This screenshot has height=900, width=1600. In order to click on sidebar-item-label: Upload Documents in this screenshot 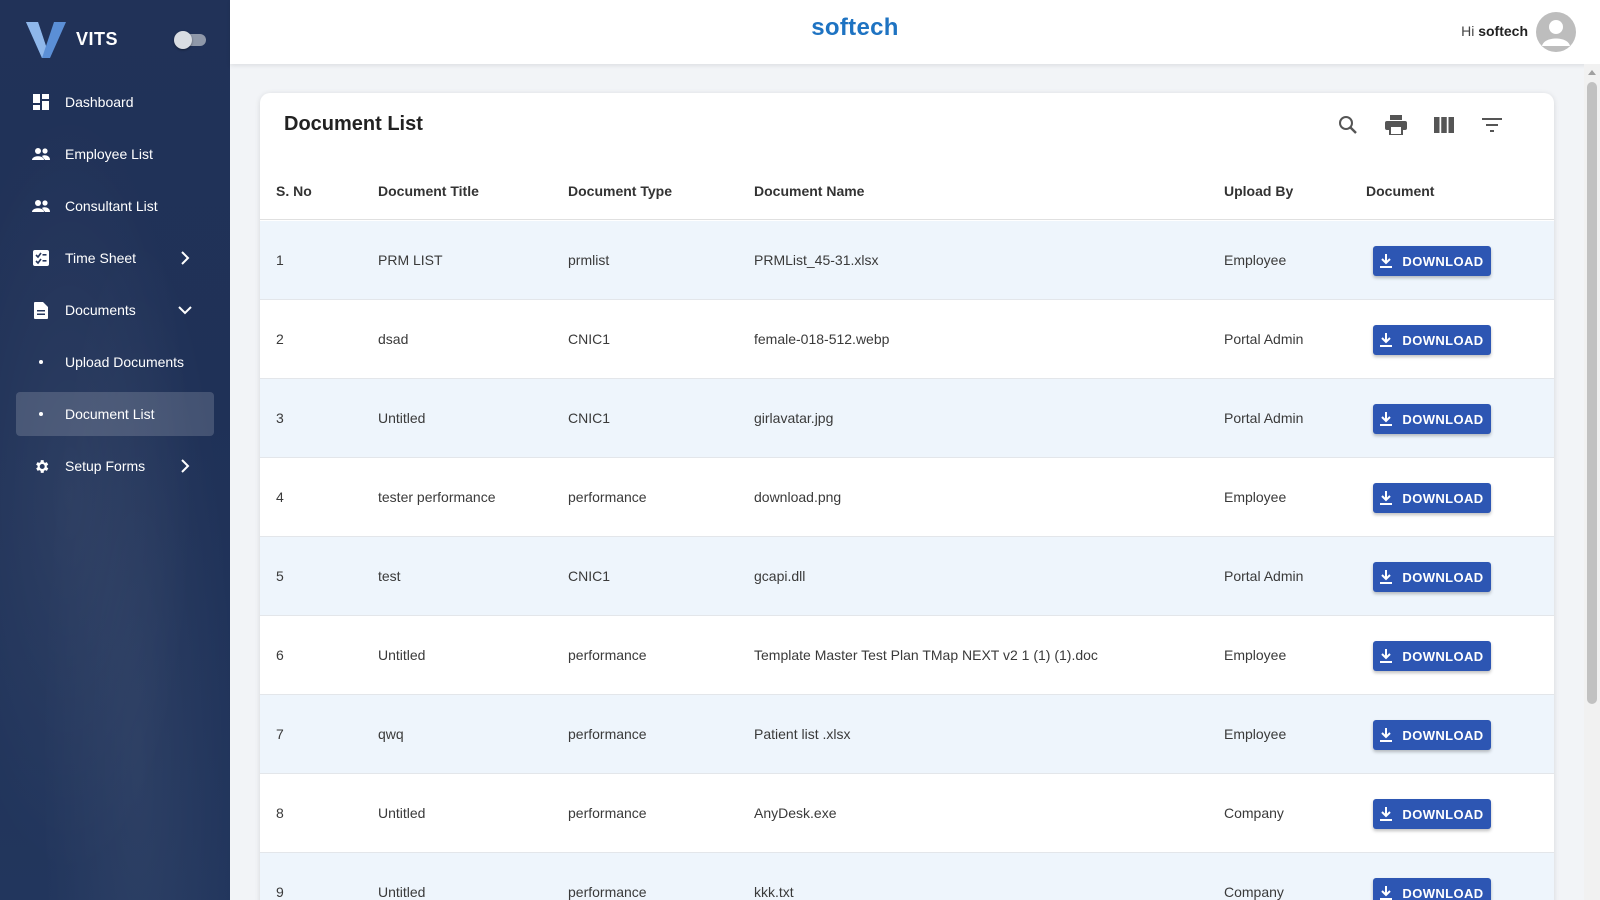, I will do `click(125, 362)`.